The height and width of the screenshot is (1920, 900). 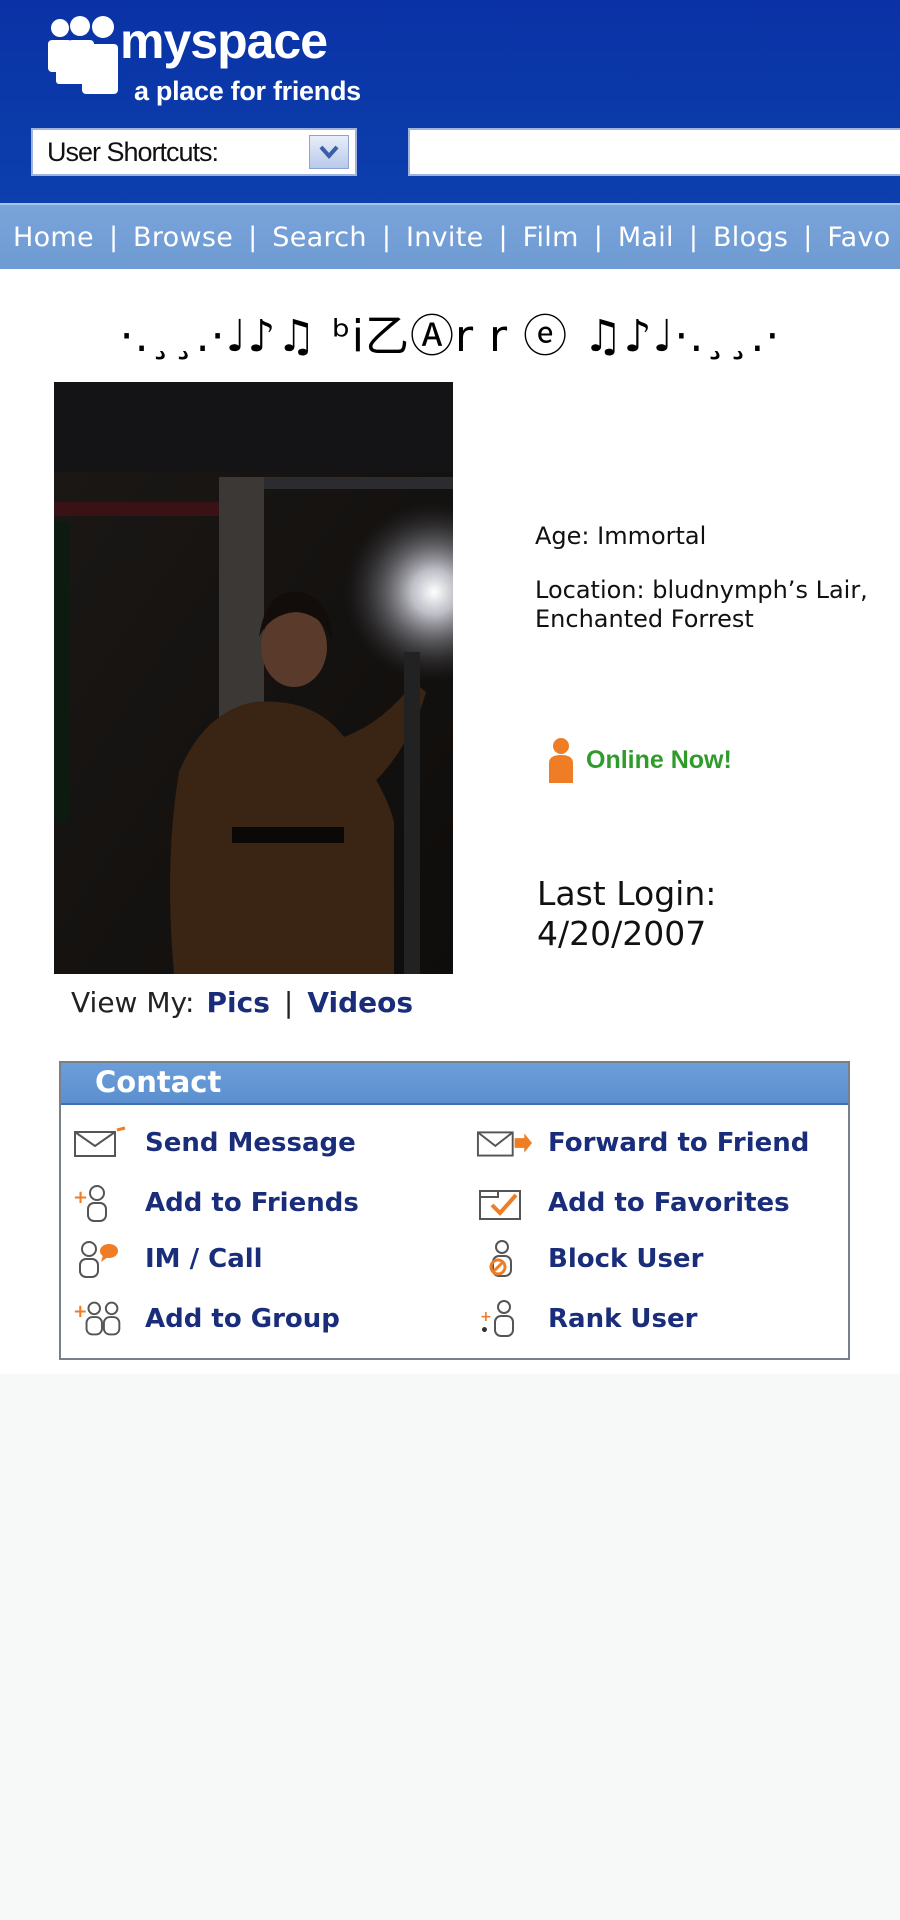 I want to click on user-shortcuts-label: User Shortcuts:, so click(x=133, y=151).